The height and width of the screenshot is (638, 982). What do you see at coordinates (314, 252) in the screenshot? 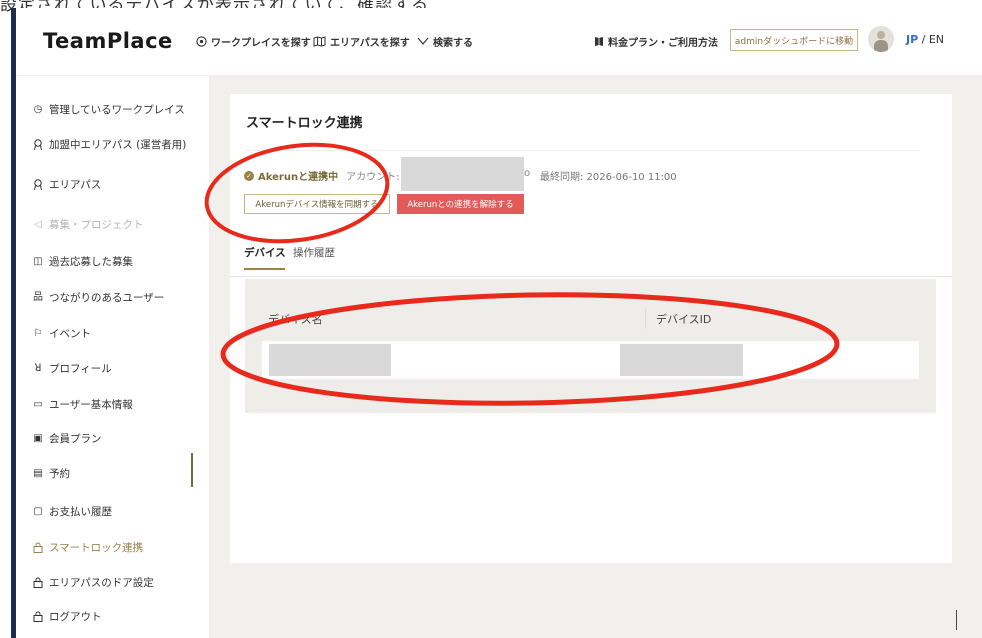
I see `tab-operation-history: 操作履歴` at bounding box center [314, 252].